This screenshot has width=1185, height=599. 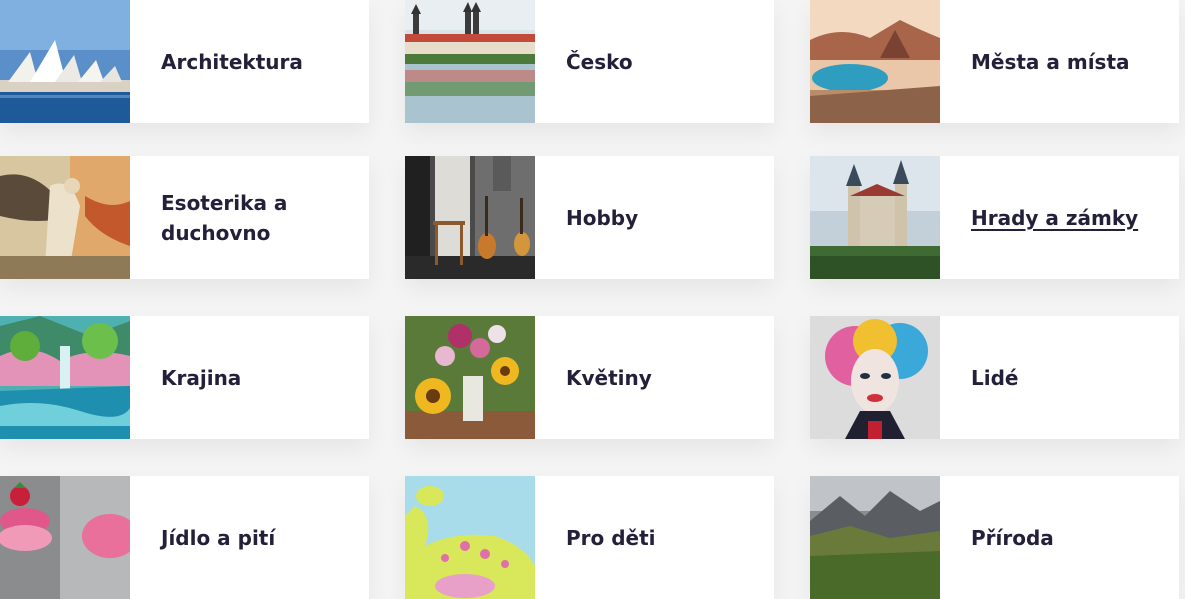 I want to click on category-card-cesko: Česko, so click(x=589, y=61).